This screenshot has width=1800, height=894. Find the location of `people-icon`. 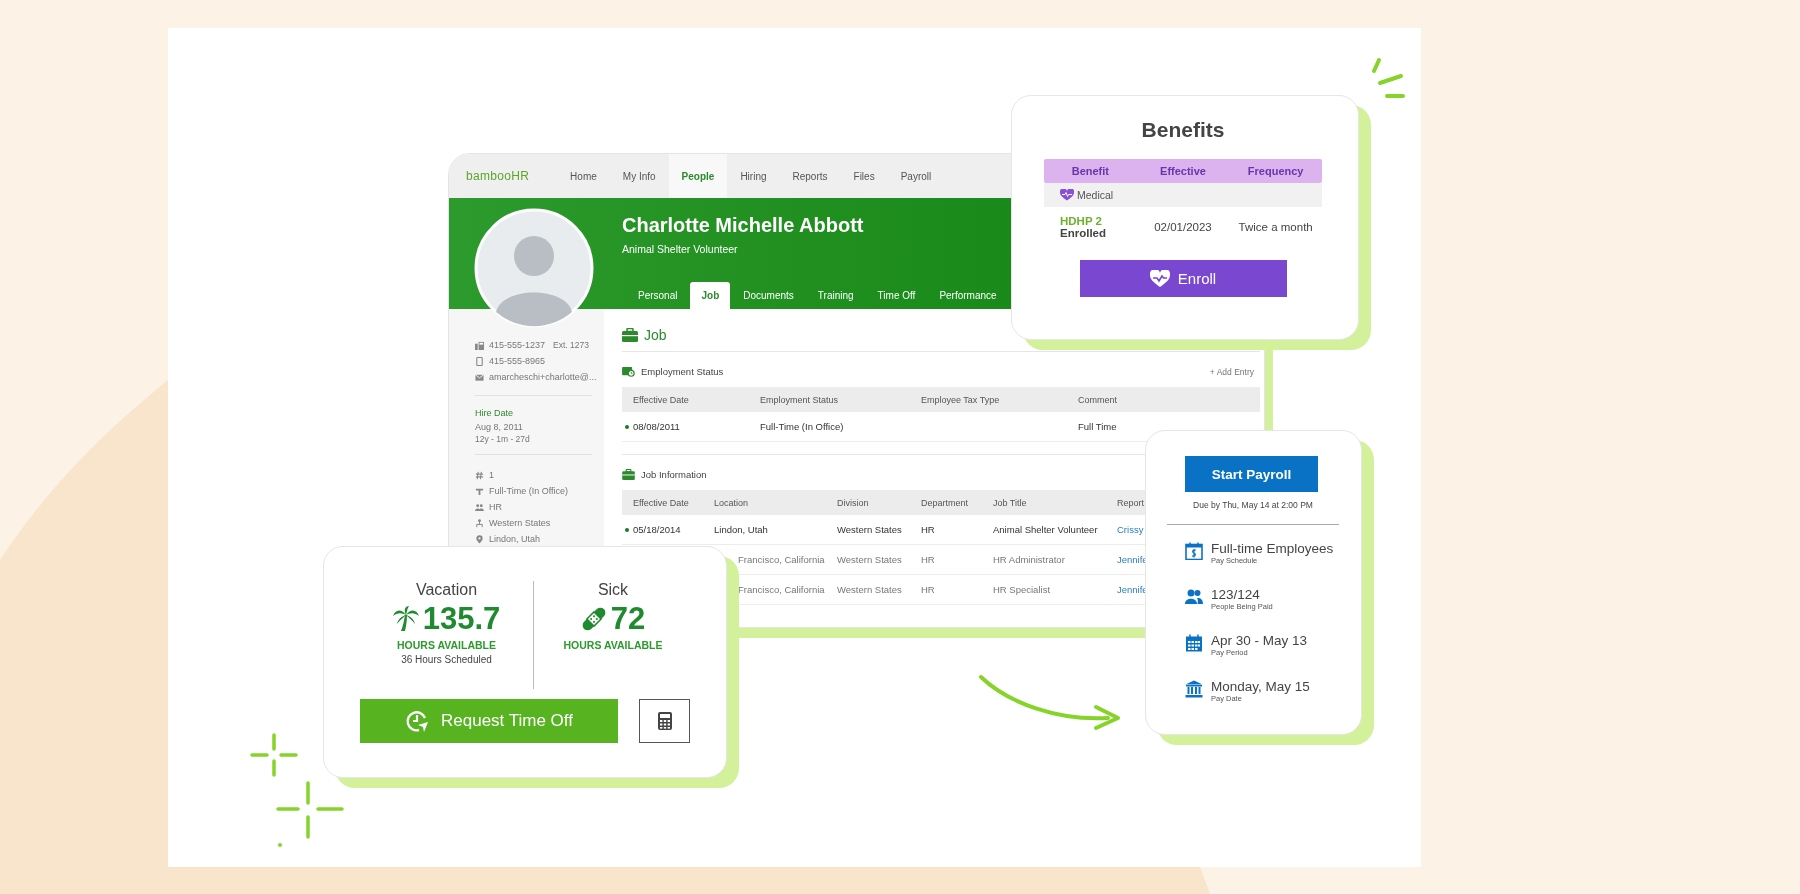

people-icon is located at coordinates (1194, 597).